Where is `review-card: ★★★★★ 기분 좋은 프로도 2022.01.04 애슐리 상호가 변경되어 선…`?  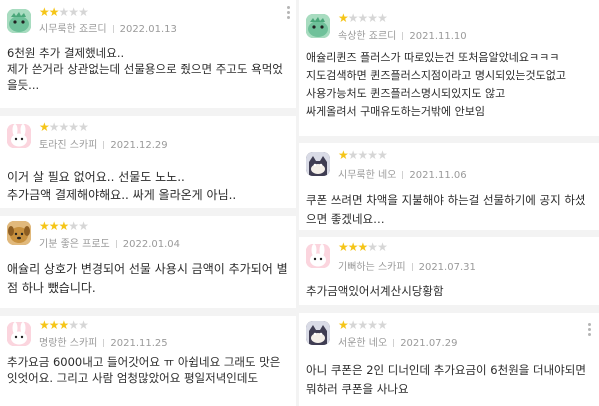
review-card: ★★★★★ 기분 좋은 프로도 2022.01.04 애슐리 상호가 변경되어 선… is located at coordinates (148, 262).